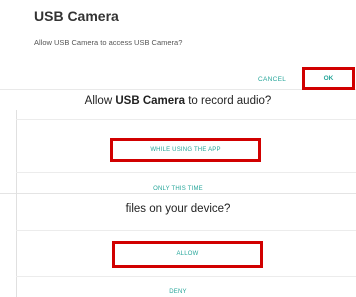 This screenshot has height=297, width=356. What do you see at coordinates (228, 101) in the screenshot?
I see `question-suffix: to record audio?` at bounding box center [228, 101].